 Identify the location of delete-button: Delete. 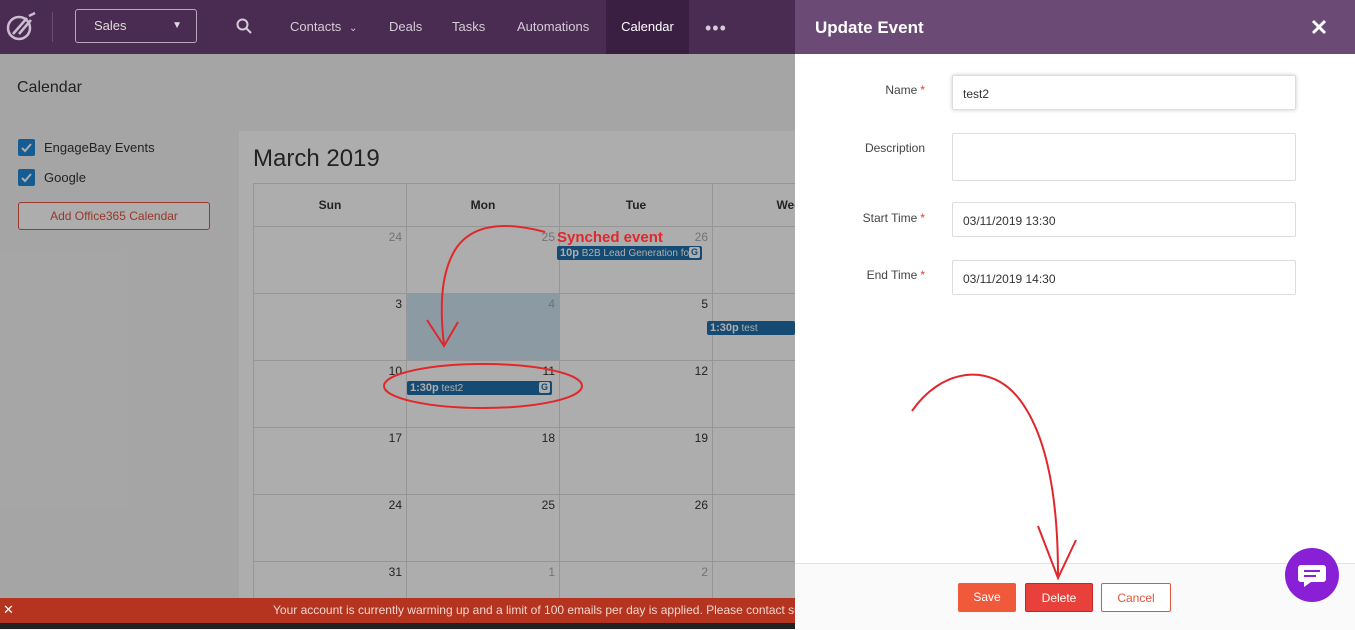
(1059, 597).